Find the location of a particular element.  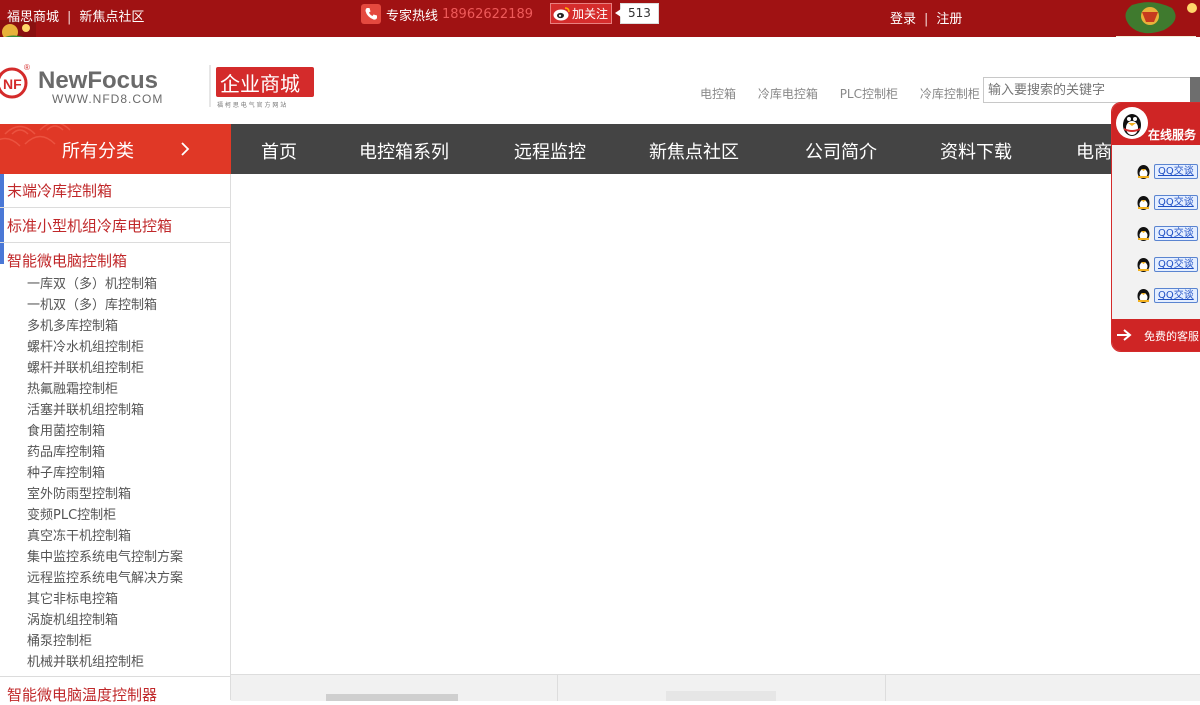

all-categories-label: 所有分类 is located at coordinates (98, 151).